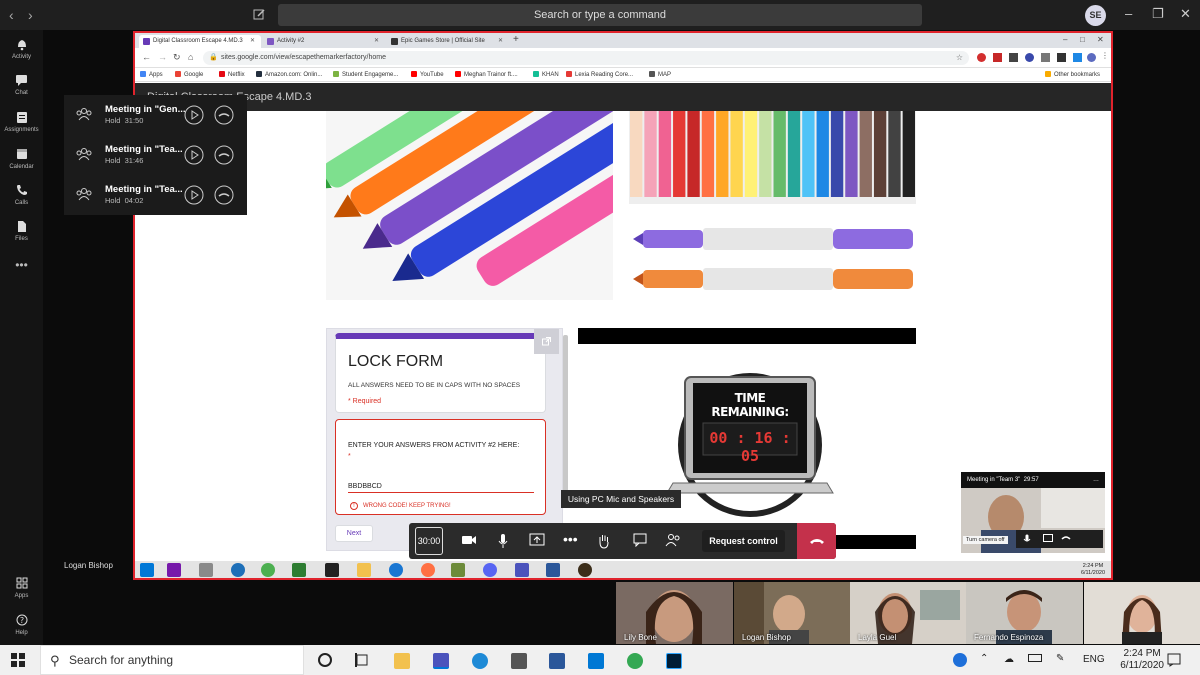 Image resolution: width=1200 pixels, height=675 pixels. What do you see at coordinates (600, 15) in the screenshot?
I see `teams-search-input: Search or type a command` at bounding box center [600, 15].